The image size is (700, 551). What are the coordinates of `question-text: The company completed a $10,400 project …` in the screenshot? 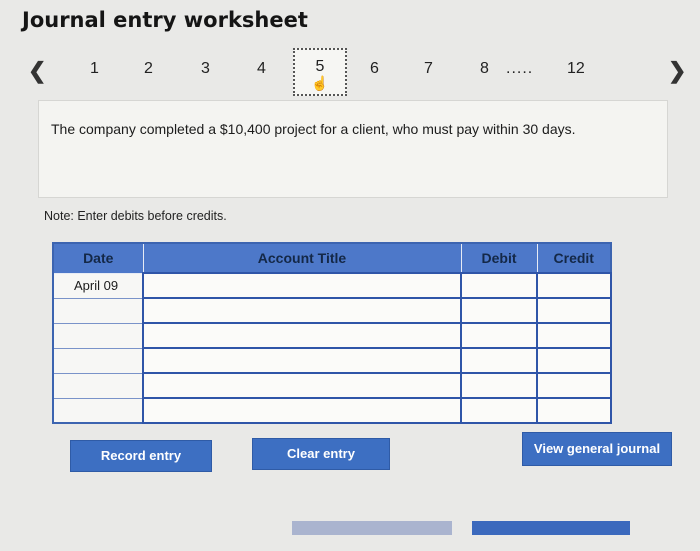 It's located at (313, 129).